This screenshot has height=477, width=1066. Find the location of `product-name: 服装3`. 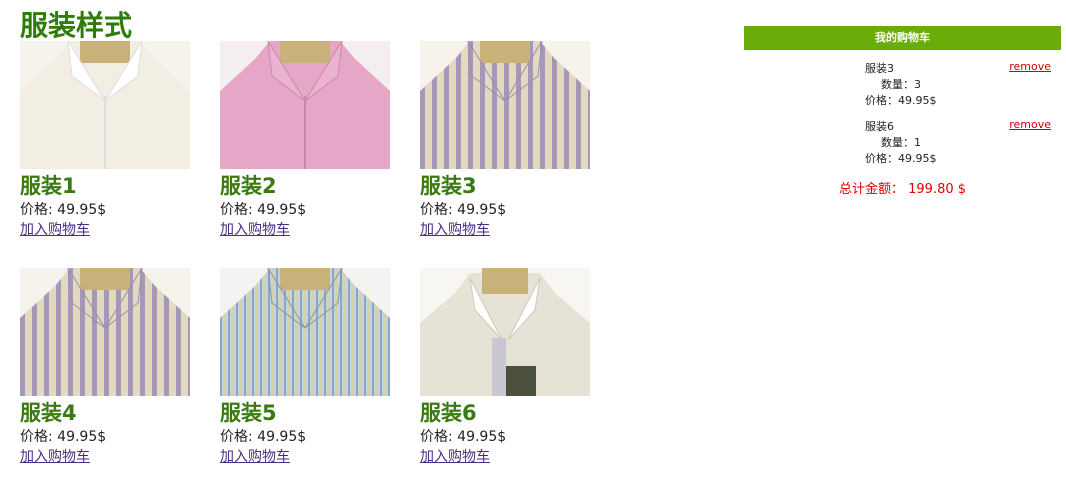

product-name: 服装3 is located at coordinates (448, 186).